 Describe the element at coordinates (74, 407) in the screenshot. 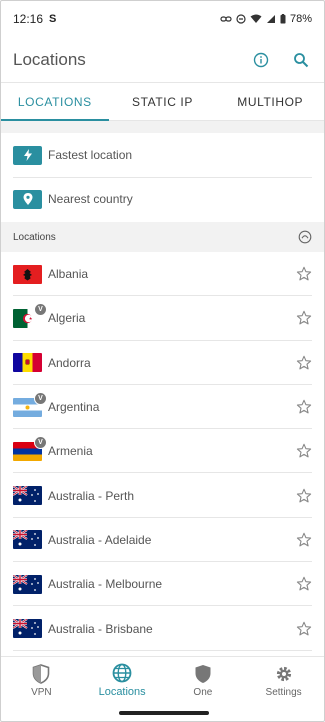

I see `country-name: Argentina` at that location.